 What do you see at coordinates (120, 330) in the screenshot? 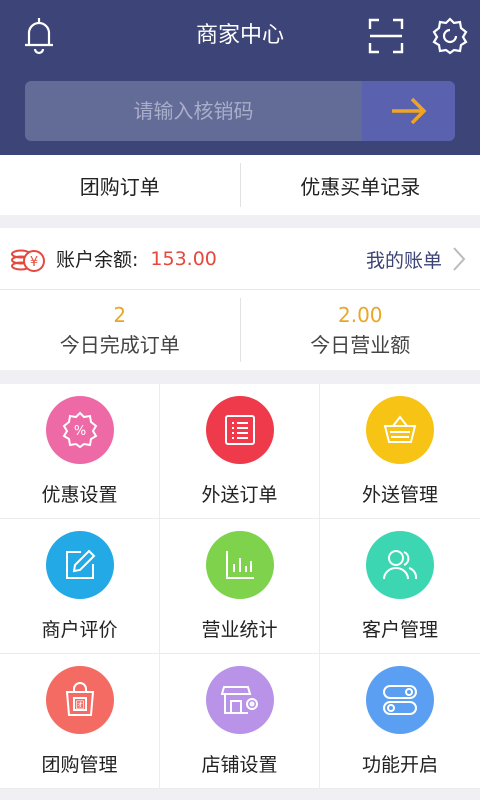
I see `stat-completed-orders: 2 今日完成订单` at bounding box center [120, 330].